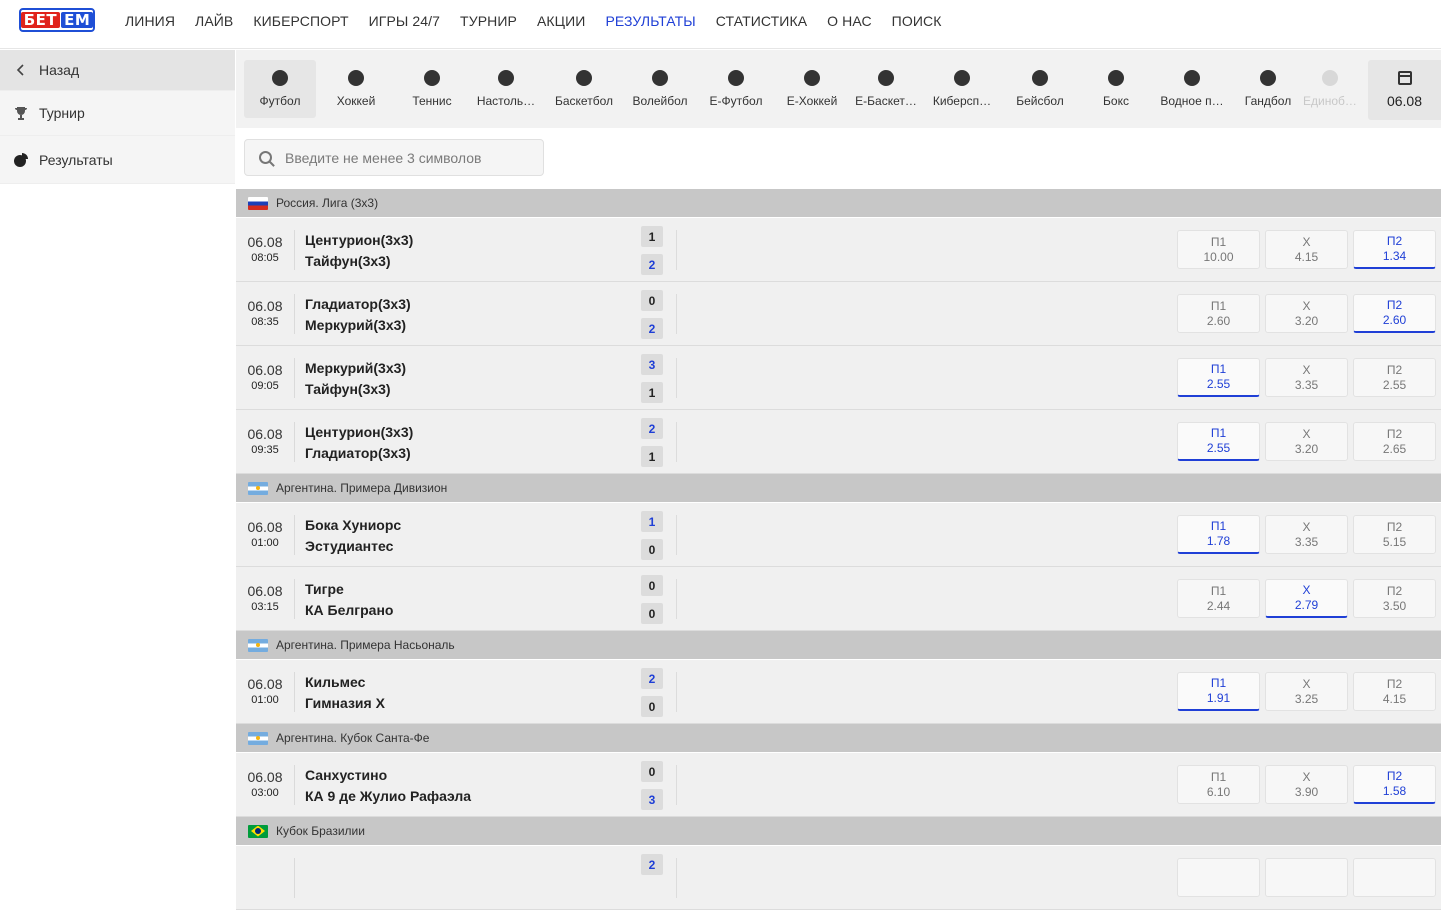 The width and height of the screenshot is (1441, 910). Describe the element at coordinates (214, 21) in the screenshot. I see `nav-live: ЛАЙВ` at that location.